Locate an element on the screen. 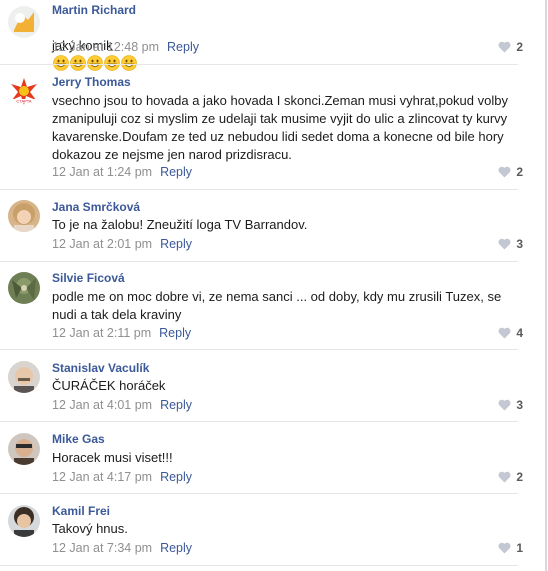  comment-meta: 12 Jan at 7:34 pm Reply is located at coordinates (122, 548).